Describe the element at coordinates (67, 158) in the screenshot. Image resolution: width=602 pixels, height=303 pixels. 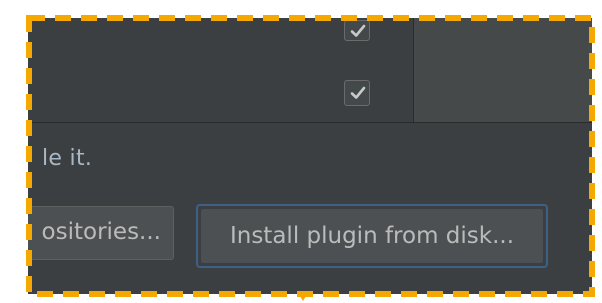
I see `hint-text: le it.` at that location.